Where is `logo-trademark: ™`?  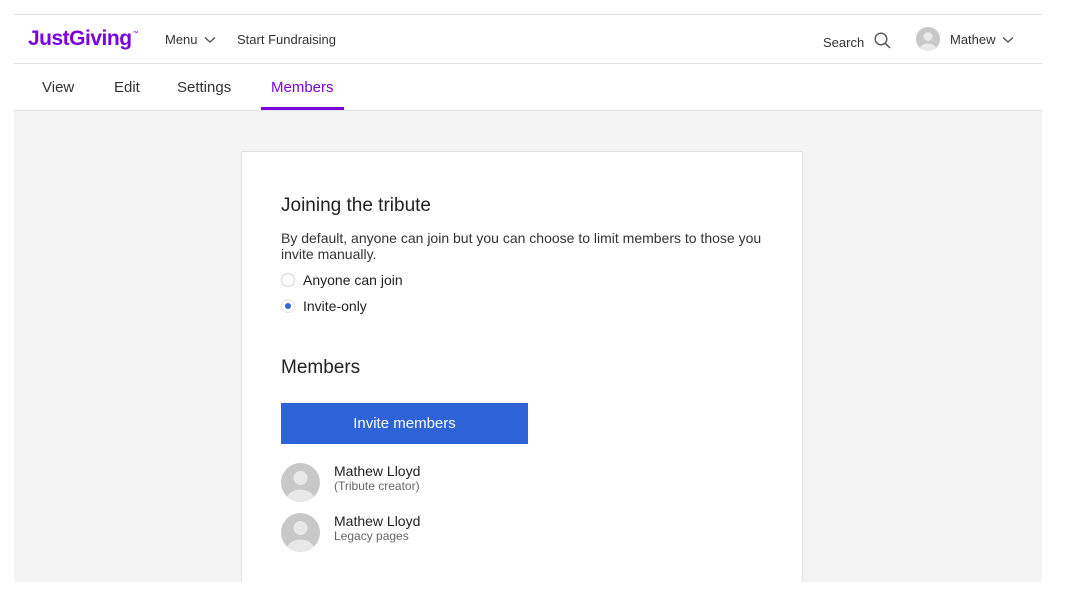
logo-trademark: ™ is located at coordinates (135, 34).